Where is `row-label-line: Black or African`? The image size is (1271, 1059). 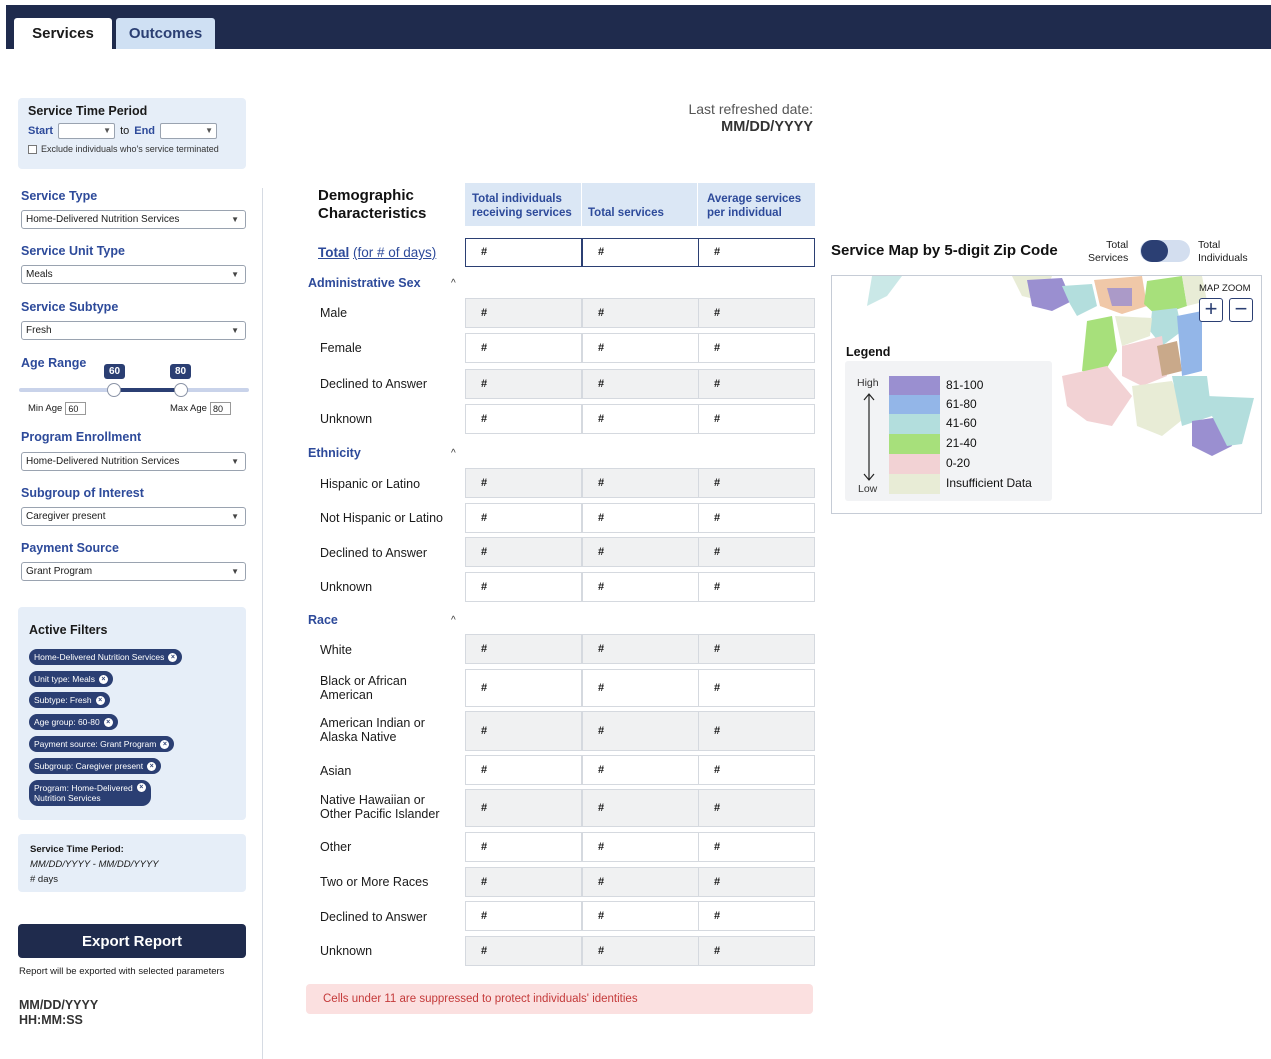
row-label-line: Black or African is located at coordinates (363, 681).